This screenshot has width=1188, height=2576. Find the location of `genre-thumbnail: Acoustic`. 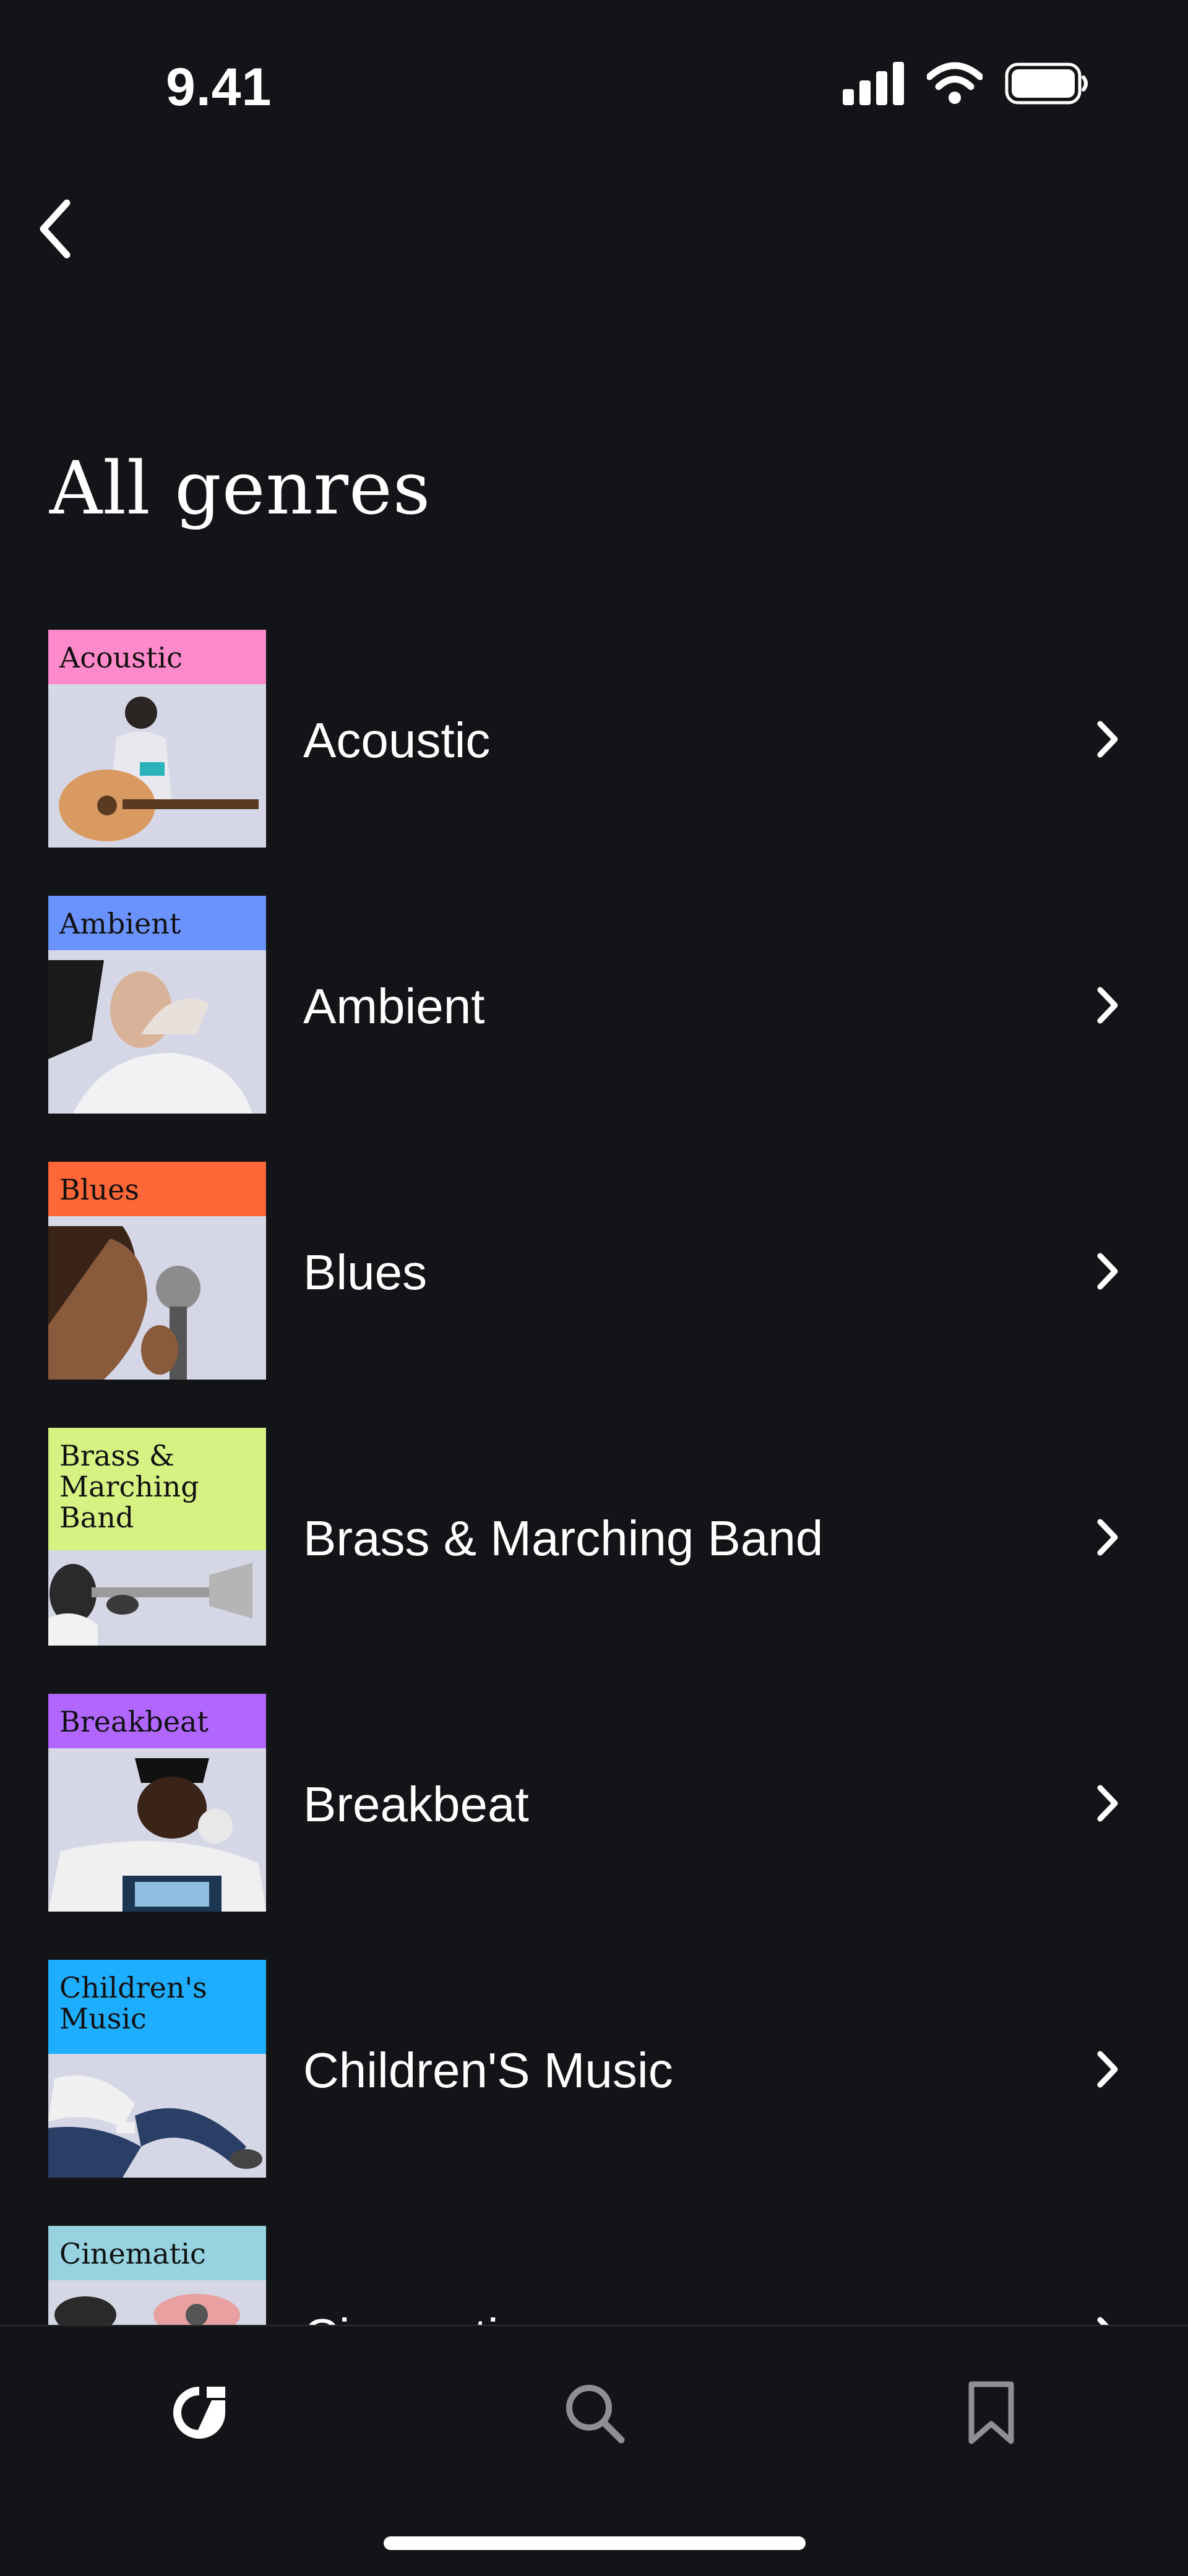

genre-thumbnail: Acoustic is located at coordinates (157, 739).